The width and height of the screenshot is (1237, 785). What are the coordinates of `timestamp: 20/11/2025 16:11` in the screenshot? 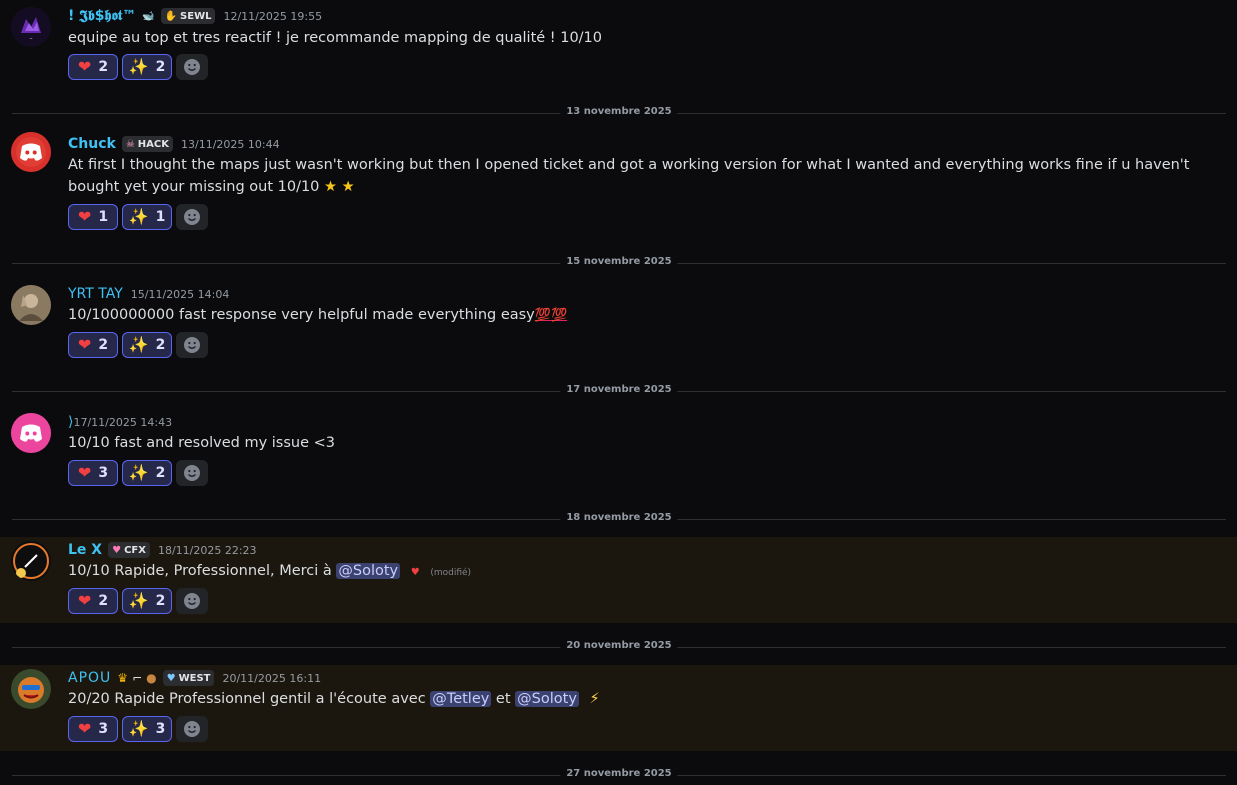 It's located at (271, 678).